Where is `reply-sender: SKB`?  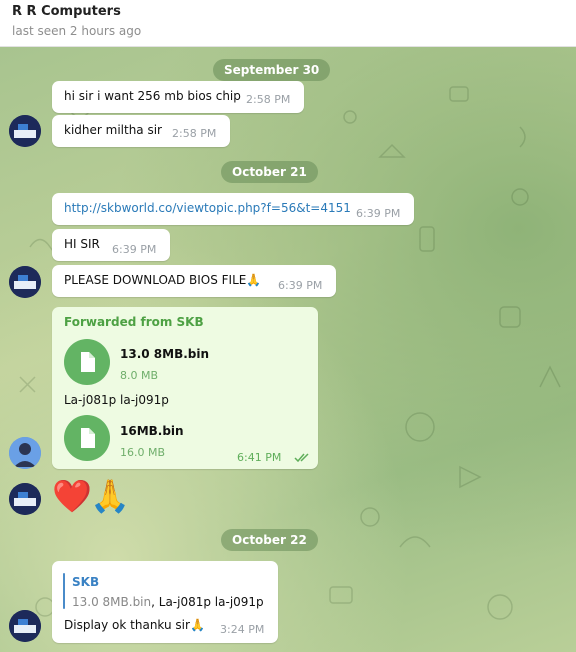
reply-sender: SKB is located at coordinates (85, 582).